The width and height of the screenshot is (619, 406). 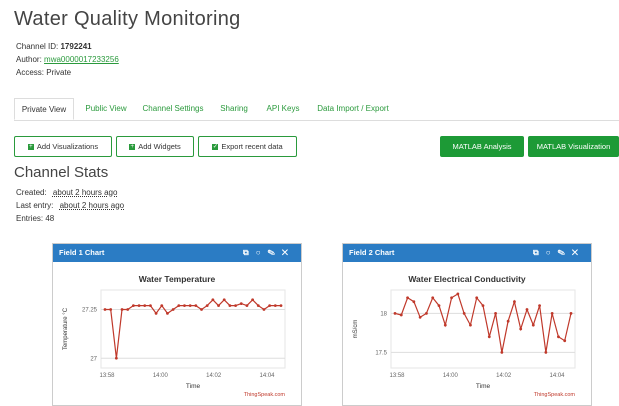 I want to click on author-label: Author:, so click(x=29, y=59).